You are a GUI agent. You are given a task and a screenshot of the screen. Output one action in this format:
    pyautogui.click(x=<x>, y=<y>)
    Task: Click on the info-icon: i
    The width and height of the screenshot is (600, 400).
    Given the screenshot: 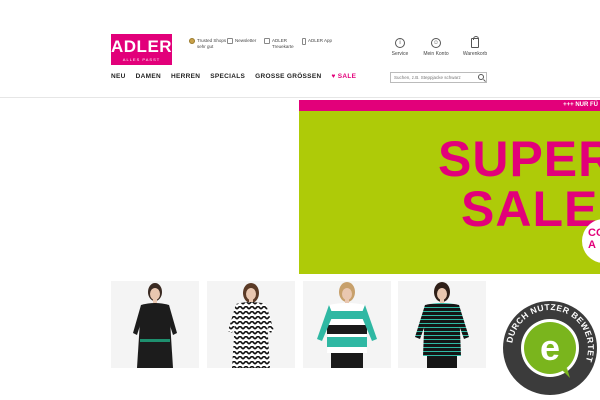 What is the action you would take?
    pyautogui.click(x=400, y=43)
    